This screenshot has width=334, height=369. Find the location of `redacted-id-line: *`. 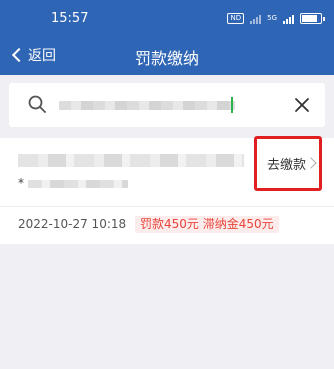

redacted-id-line: * is located at coordinates (73, 183).